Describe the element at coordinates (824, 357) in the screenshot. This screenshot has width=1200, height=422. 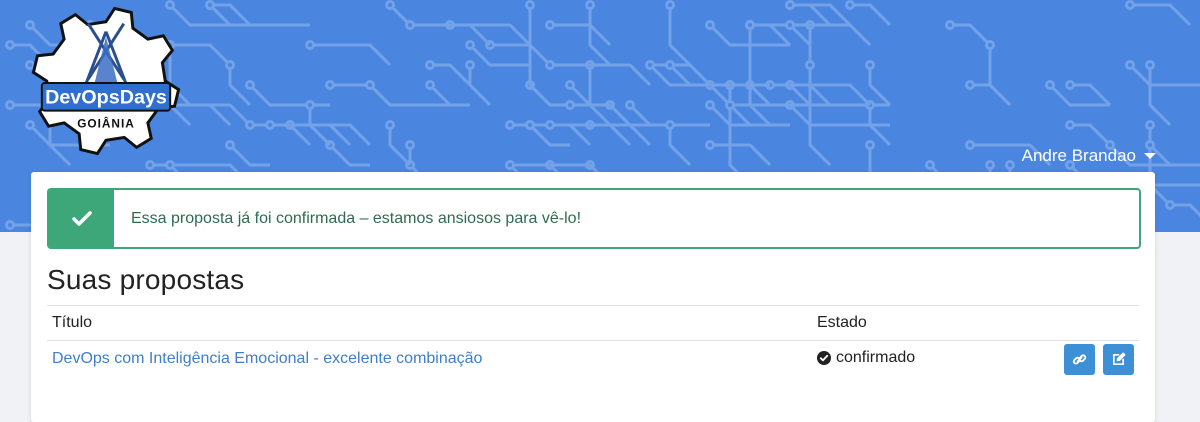
I see `check-circle-icon` at that location.